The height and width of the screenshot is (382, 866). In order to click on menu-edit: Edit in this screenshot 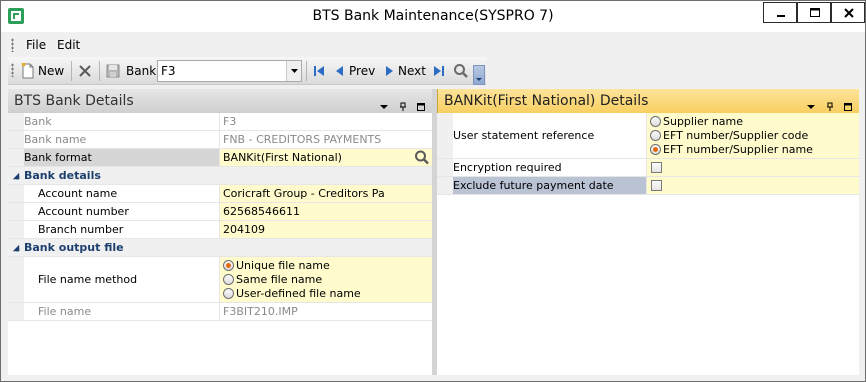, I will do `click(68, 45)`.